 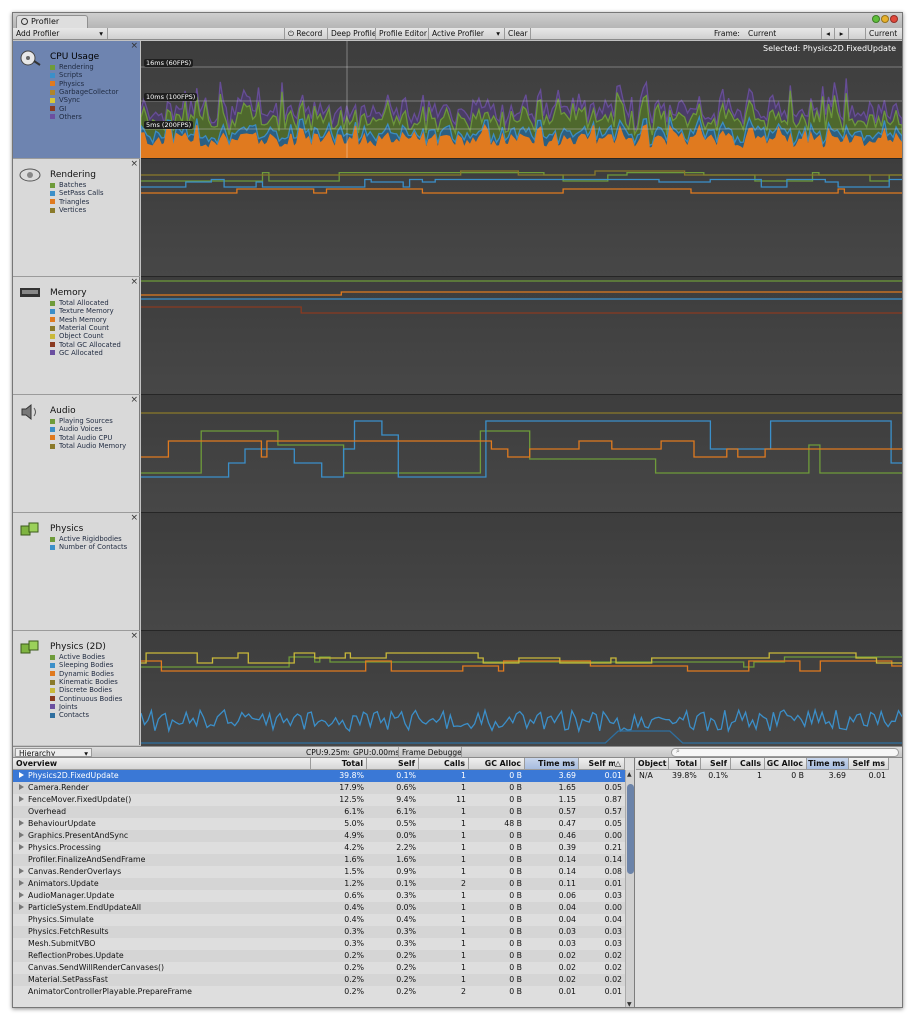 What do you see at coordinates (629, 1004) in the screenshot?
I see `scroll-down-arrow-icon: ▼` at bounding box center [629, 1004].